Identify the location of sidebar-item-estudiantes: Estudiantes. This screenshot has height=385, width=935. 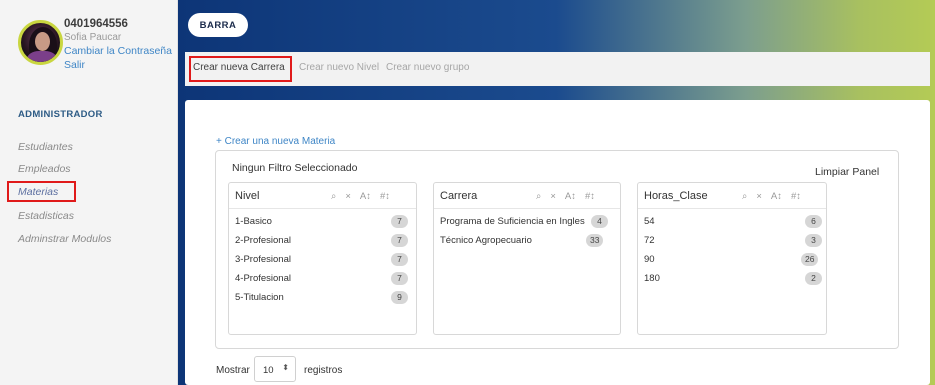
(45, 147).